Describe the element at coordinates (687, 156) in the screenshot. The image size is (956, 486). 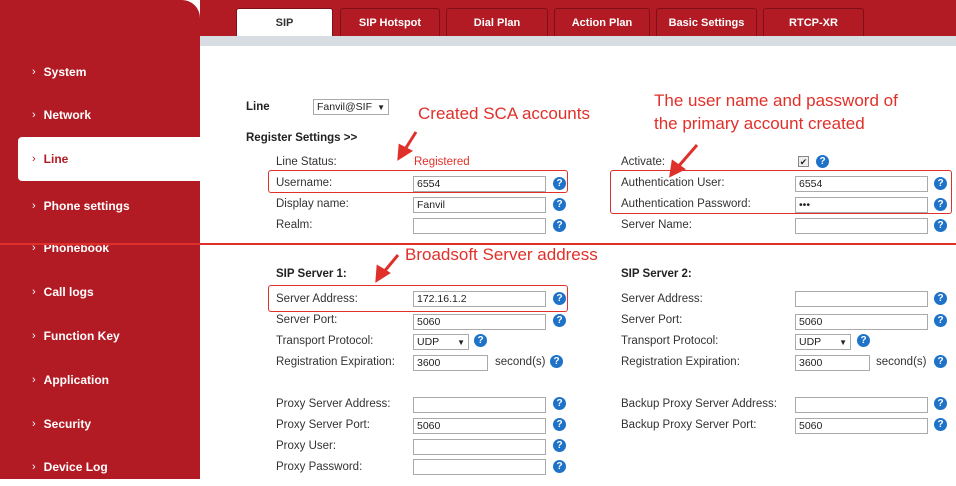
I see `arrow-primary` at that location.